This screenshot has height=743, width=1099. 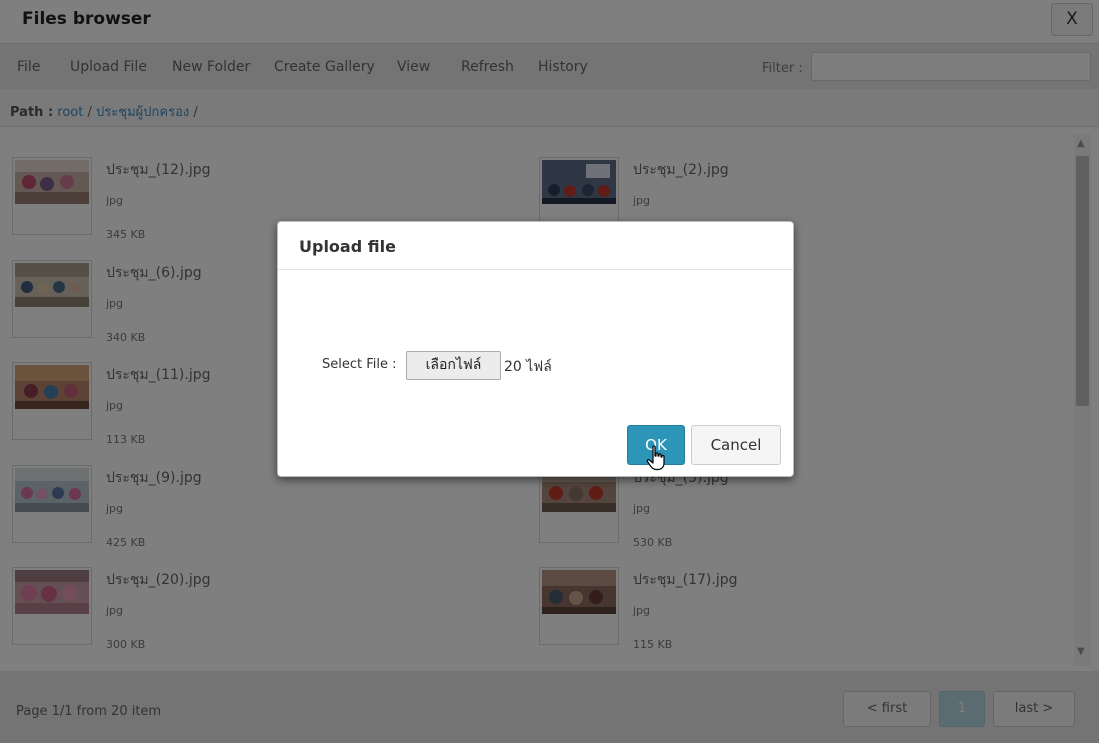 I want to click on hand-pointer-cursor-icon, so click(x=655, y=458).